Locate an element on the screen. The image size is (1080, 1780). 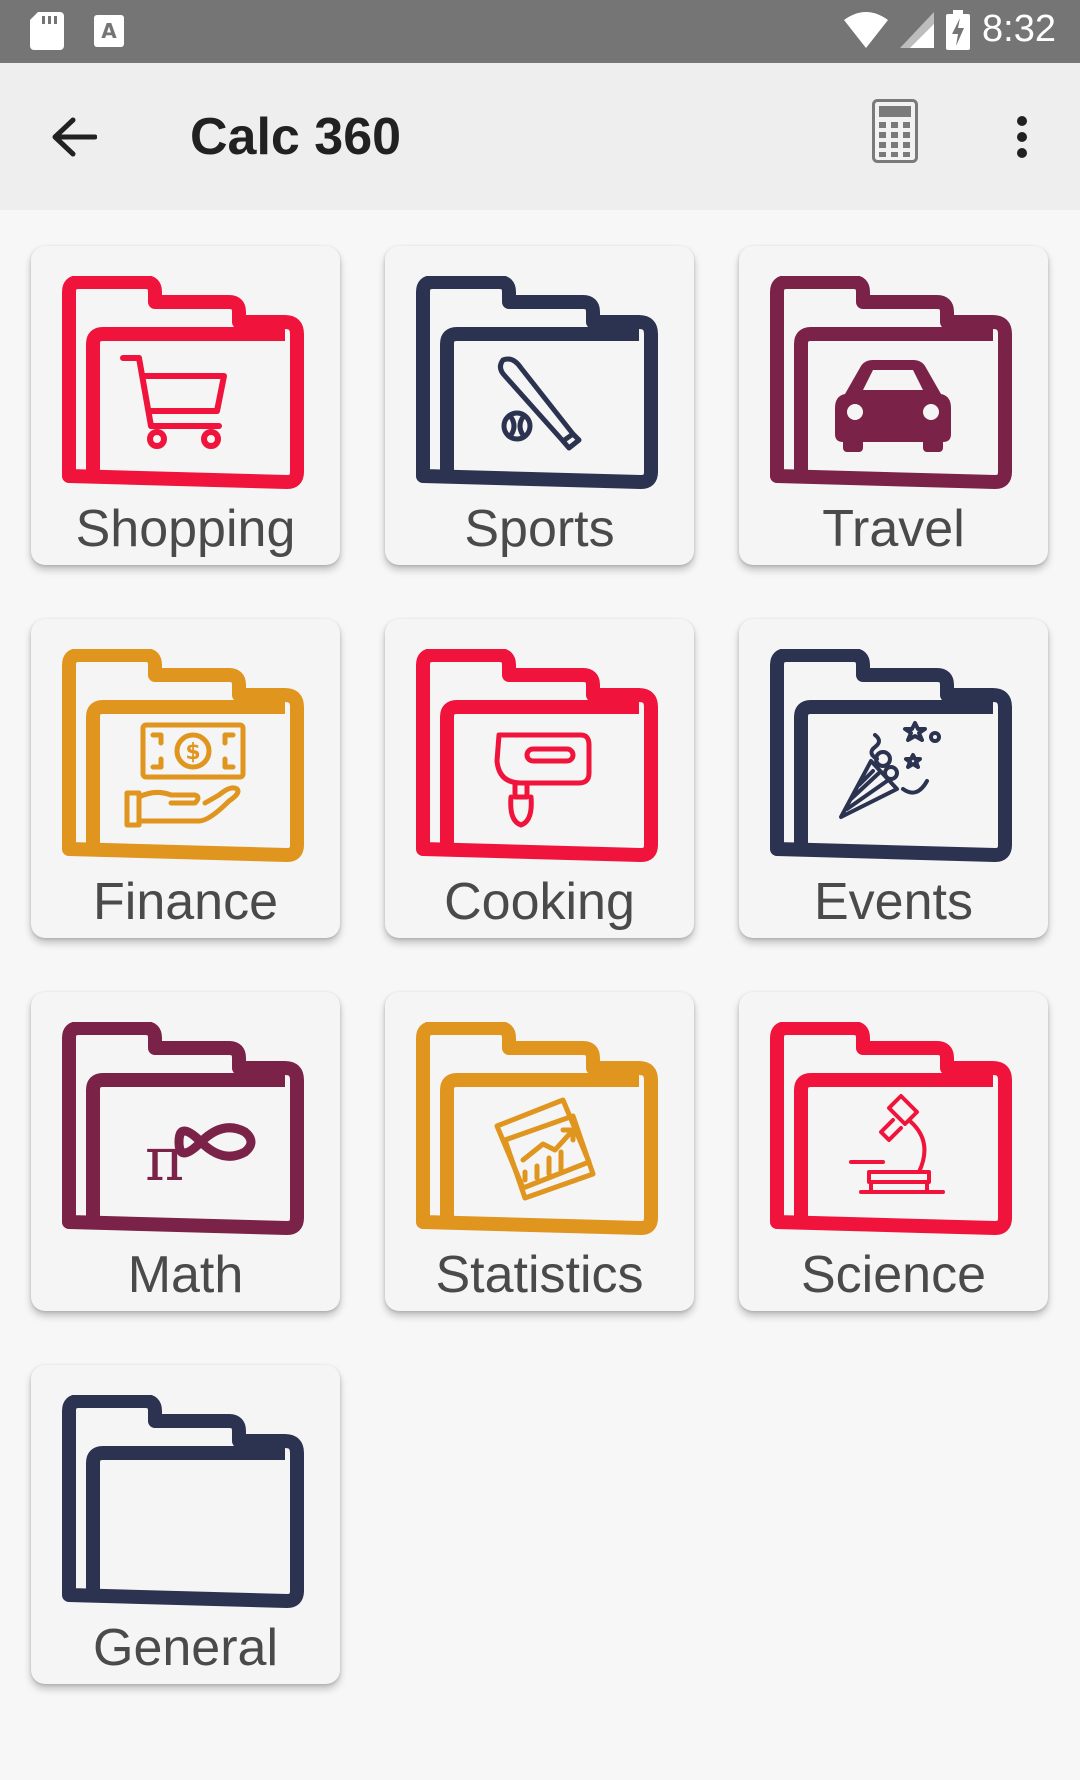
more-vert-icon is located at coordinates (1022, 137).